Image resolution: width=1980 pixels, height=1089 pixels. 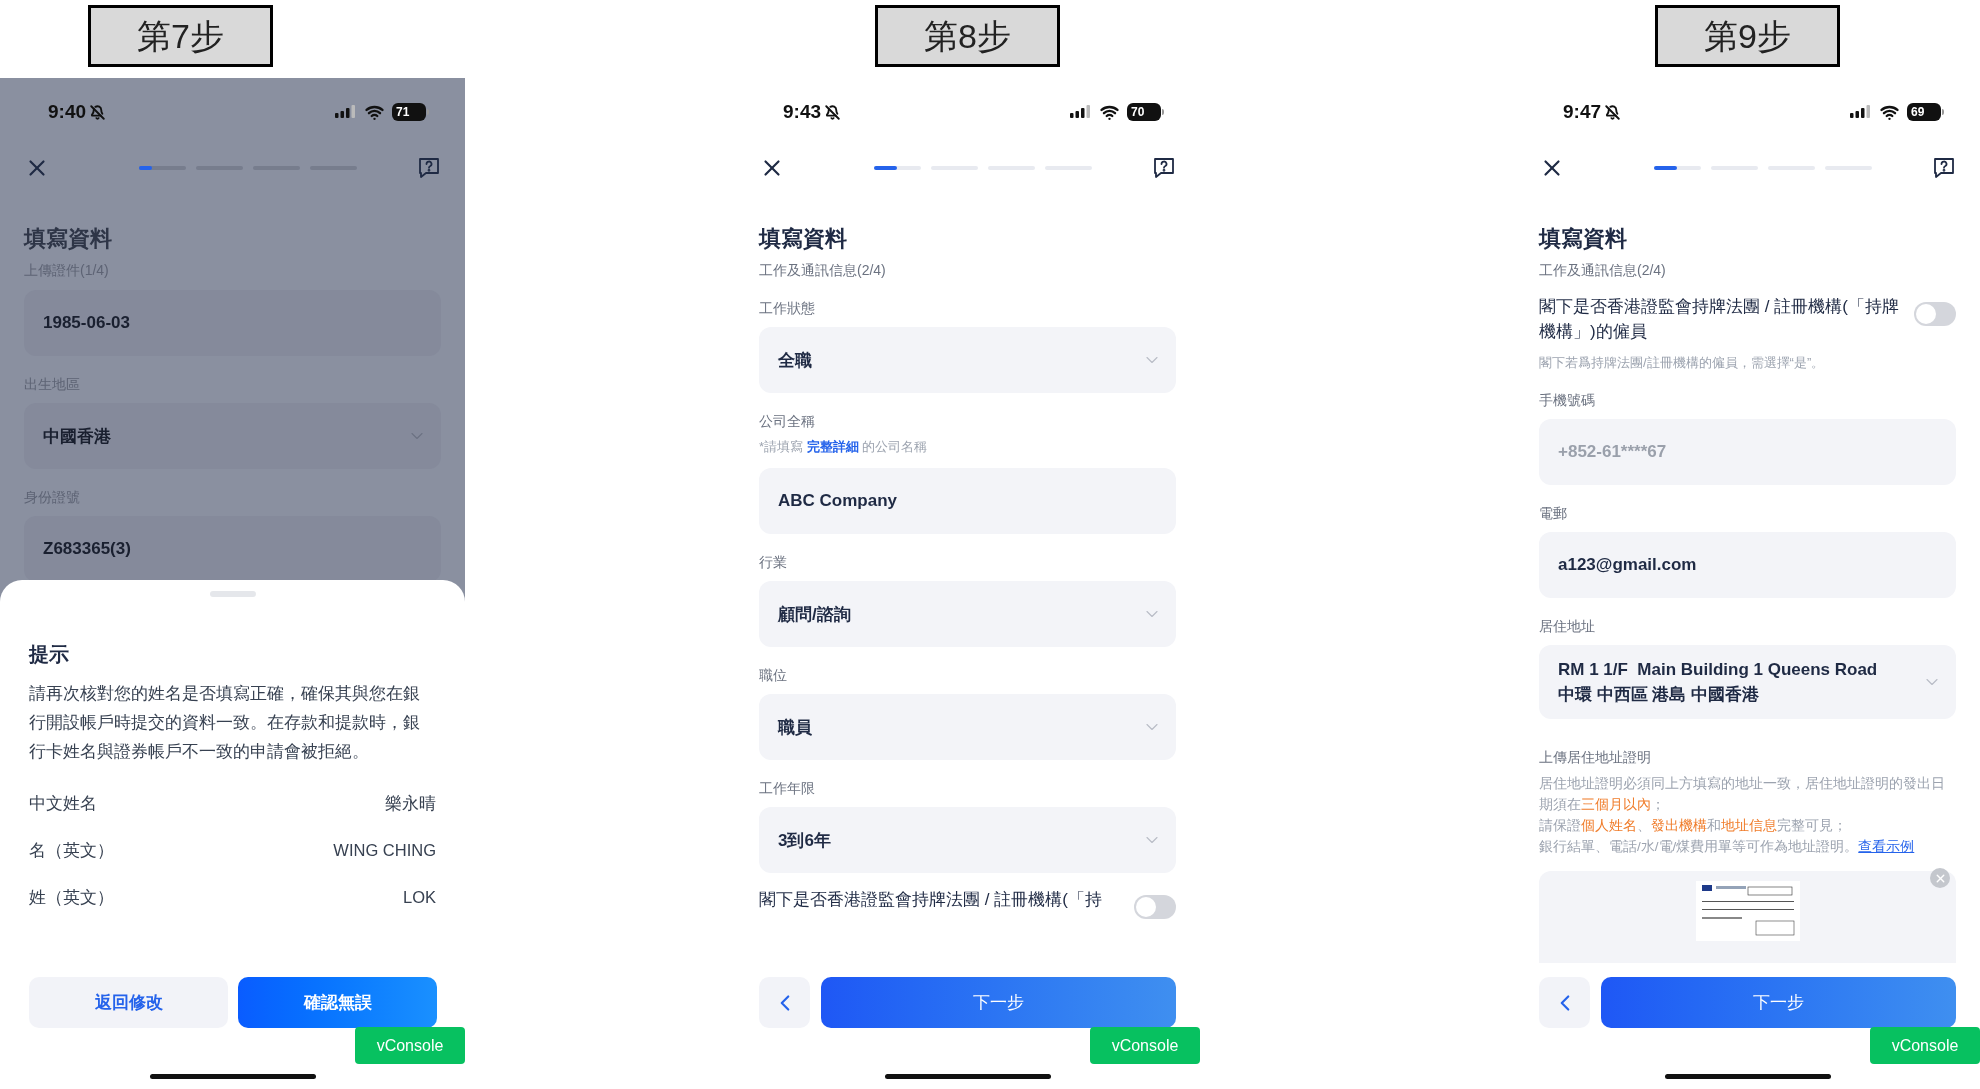 I want to click on select-value: 3到6年, so click(x=804, y=840).